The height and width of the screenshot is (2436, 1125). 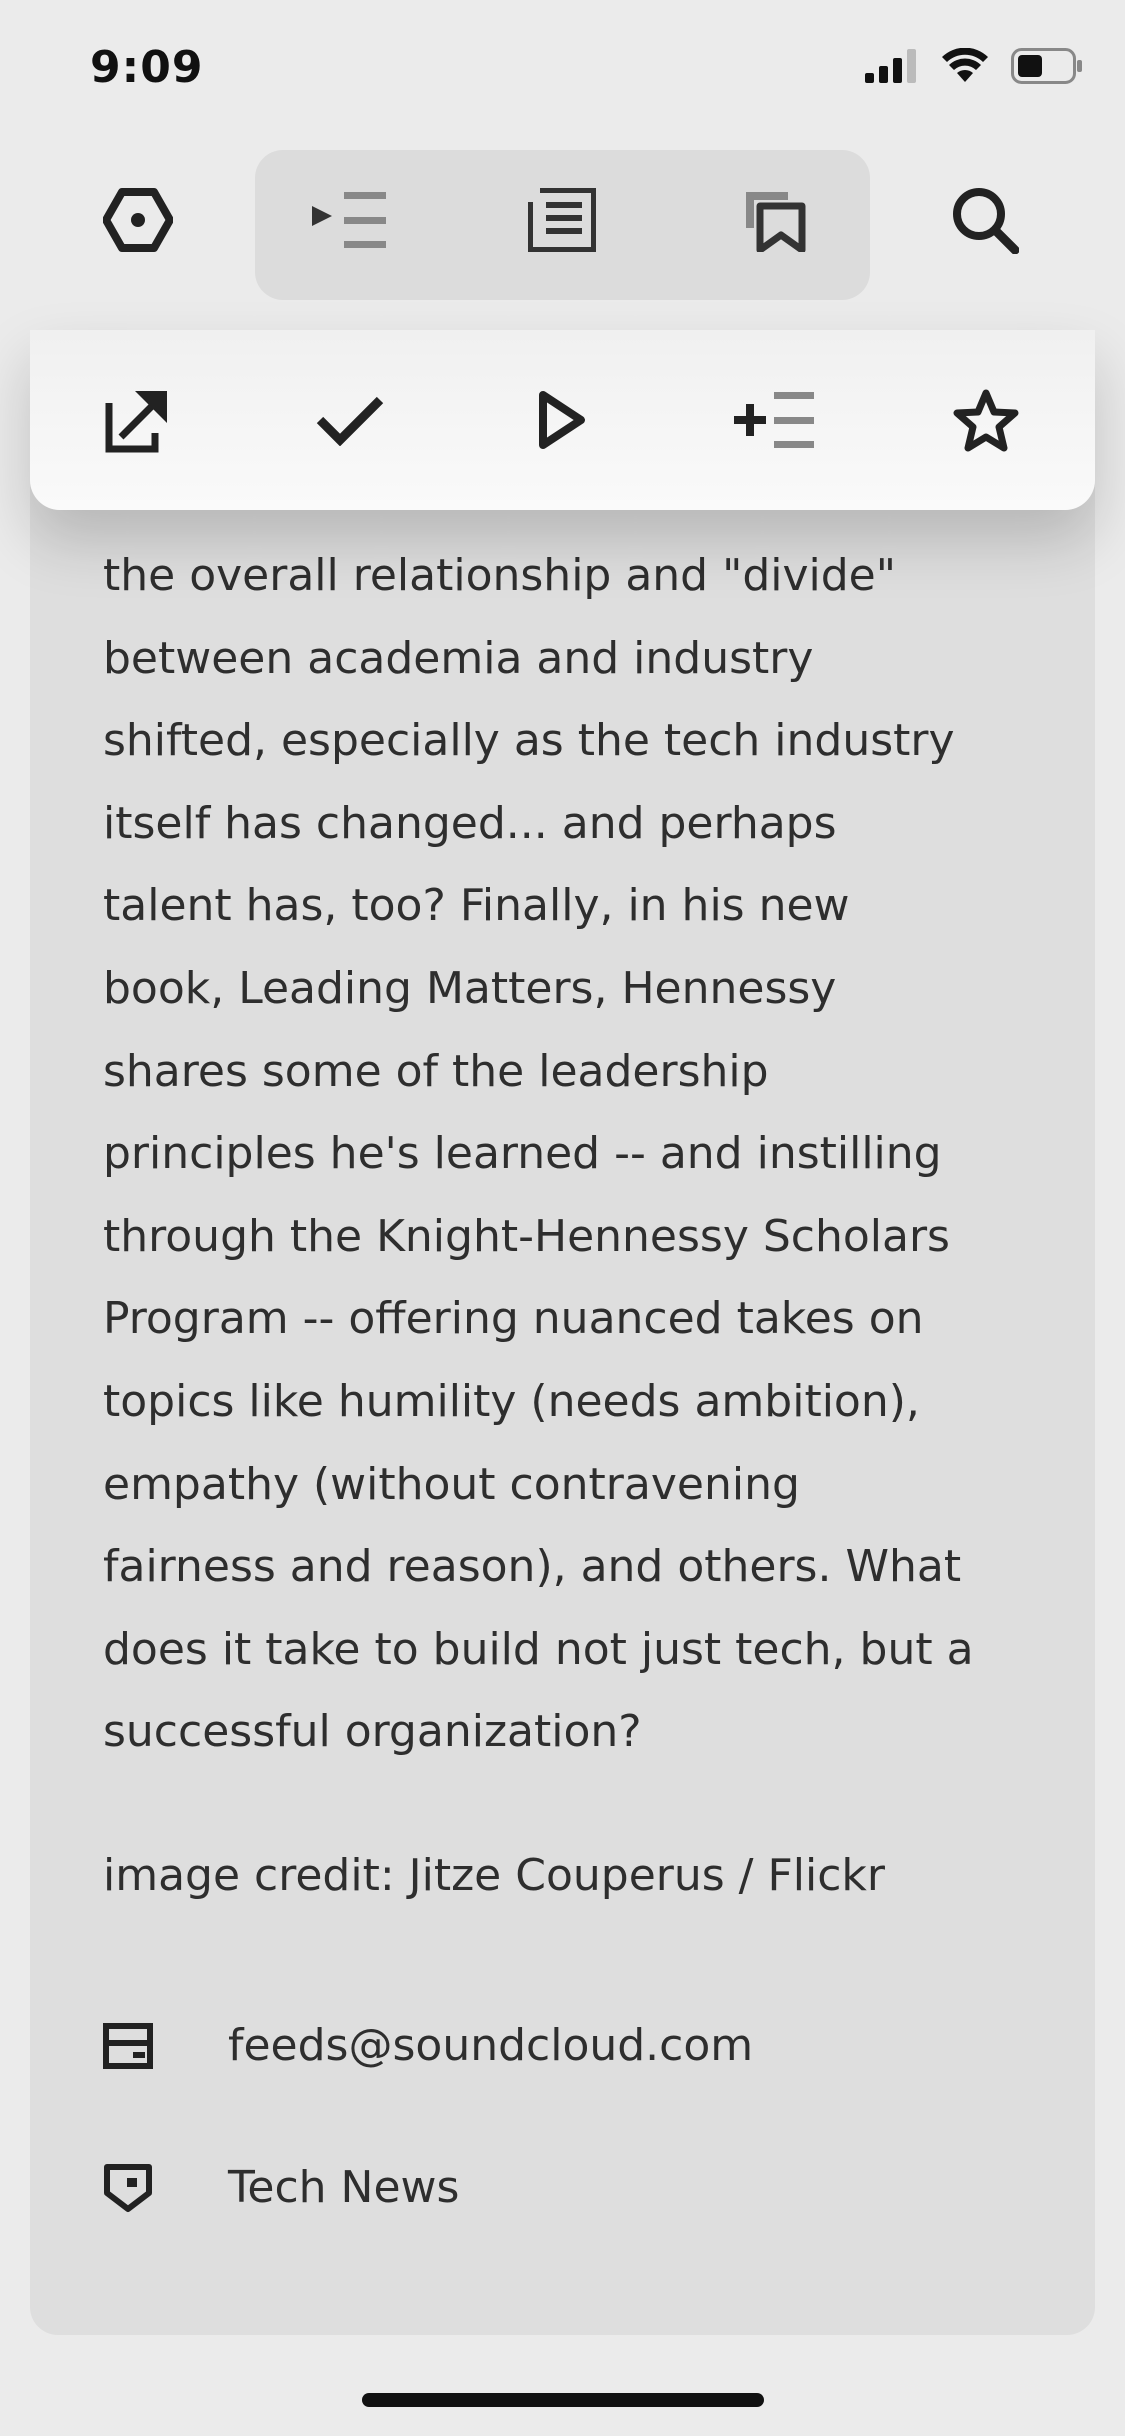 I want to click on feed-row: Tech News, so click(x=281, y=2187).